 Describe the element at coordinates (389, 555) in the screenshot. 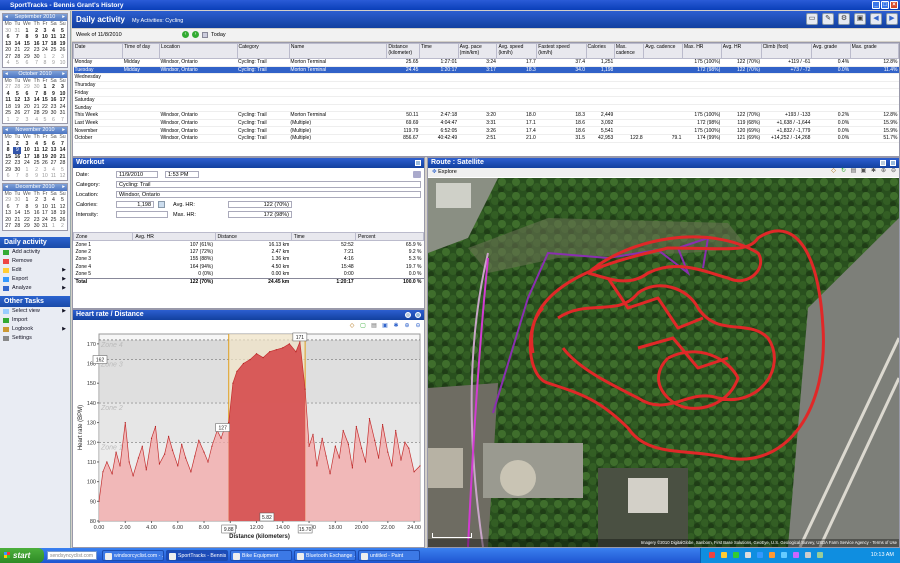

I see `taskbar-button: untitled - Paint` at that location.